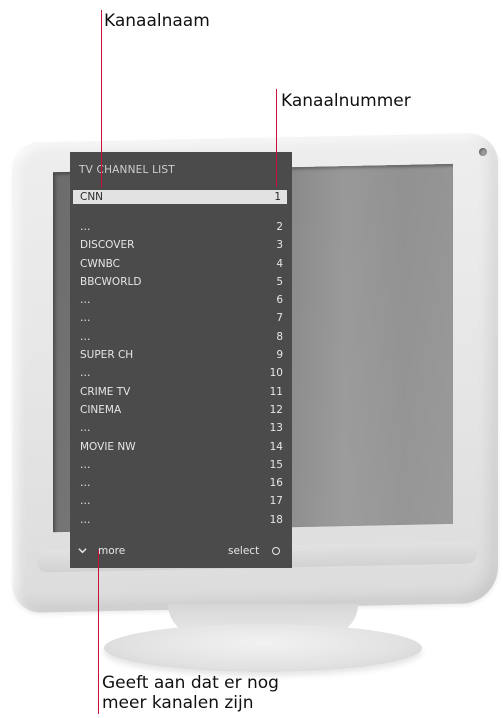  Describe the element at coordinates (178, 703) in the screenshot. I see `more-indicator-callout-line2: meer kanalen zijn` at that location.